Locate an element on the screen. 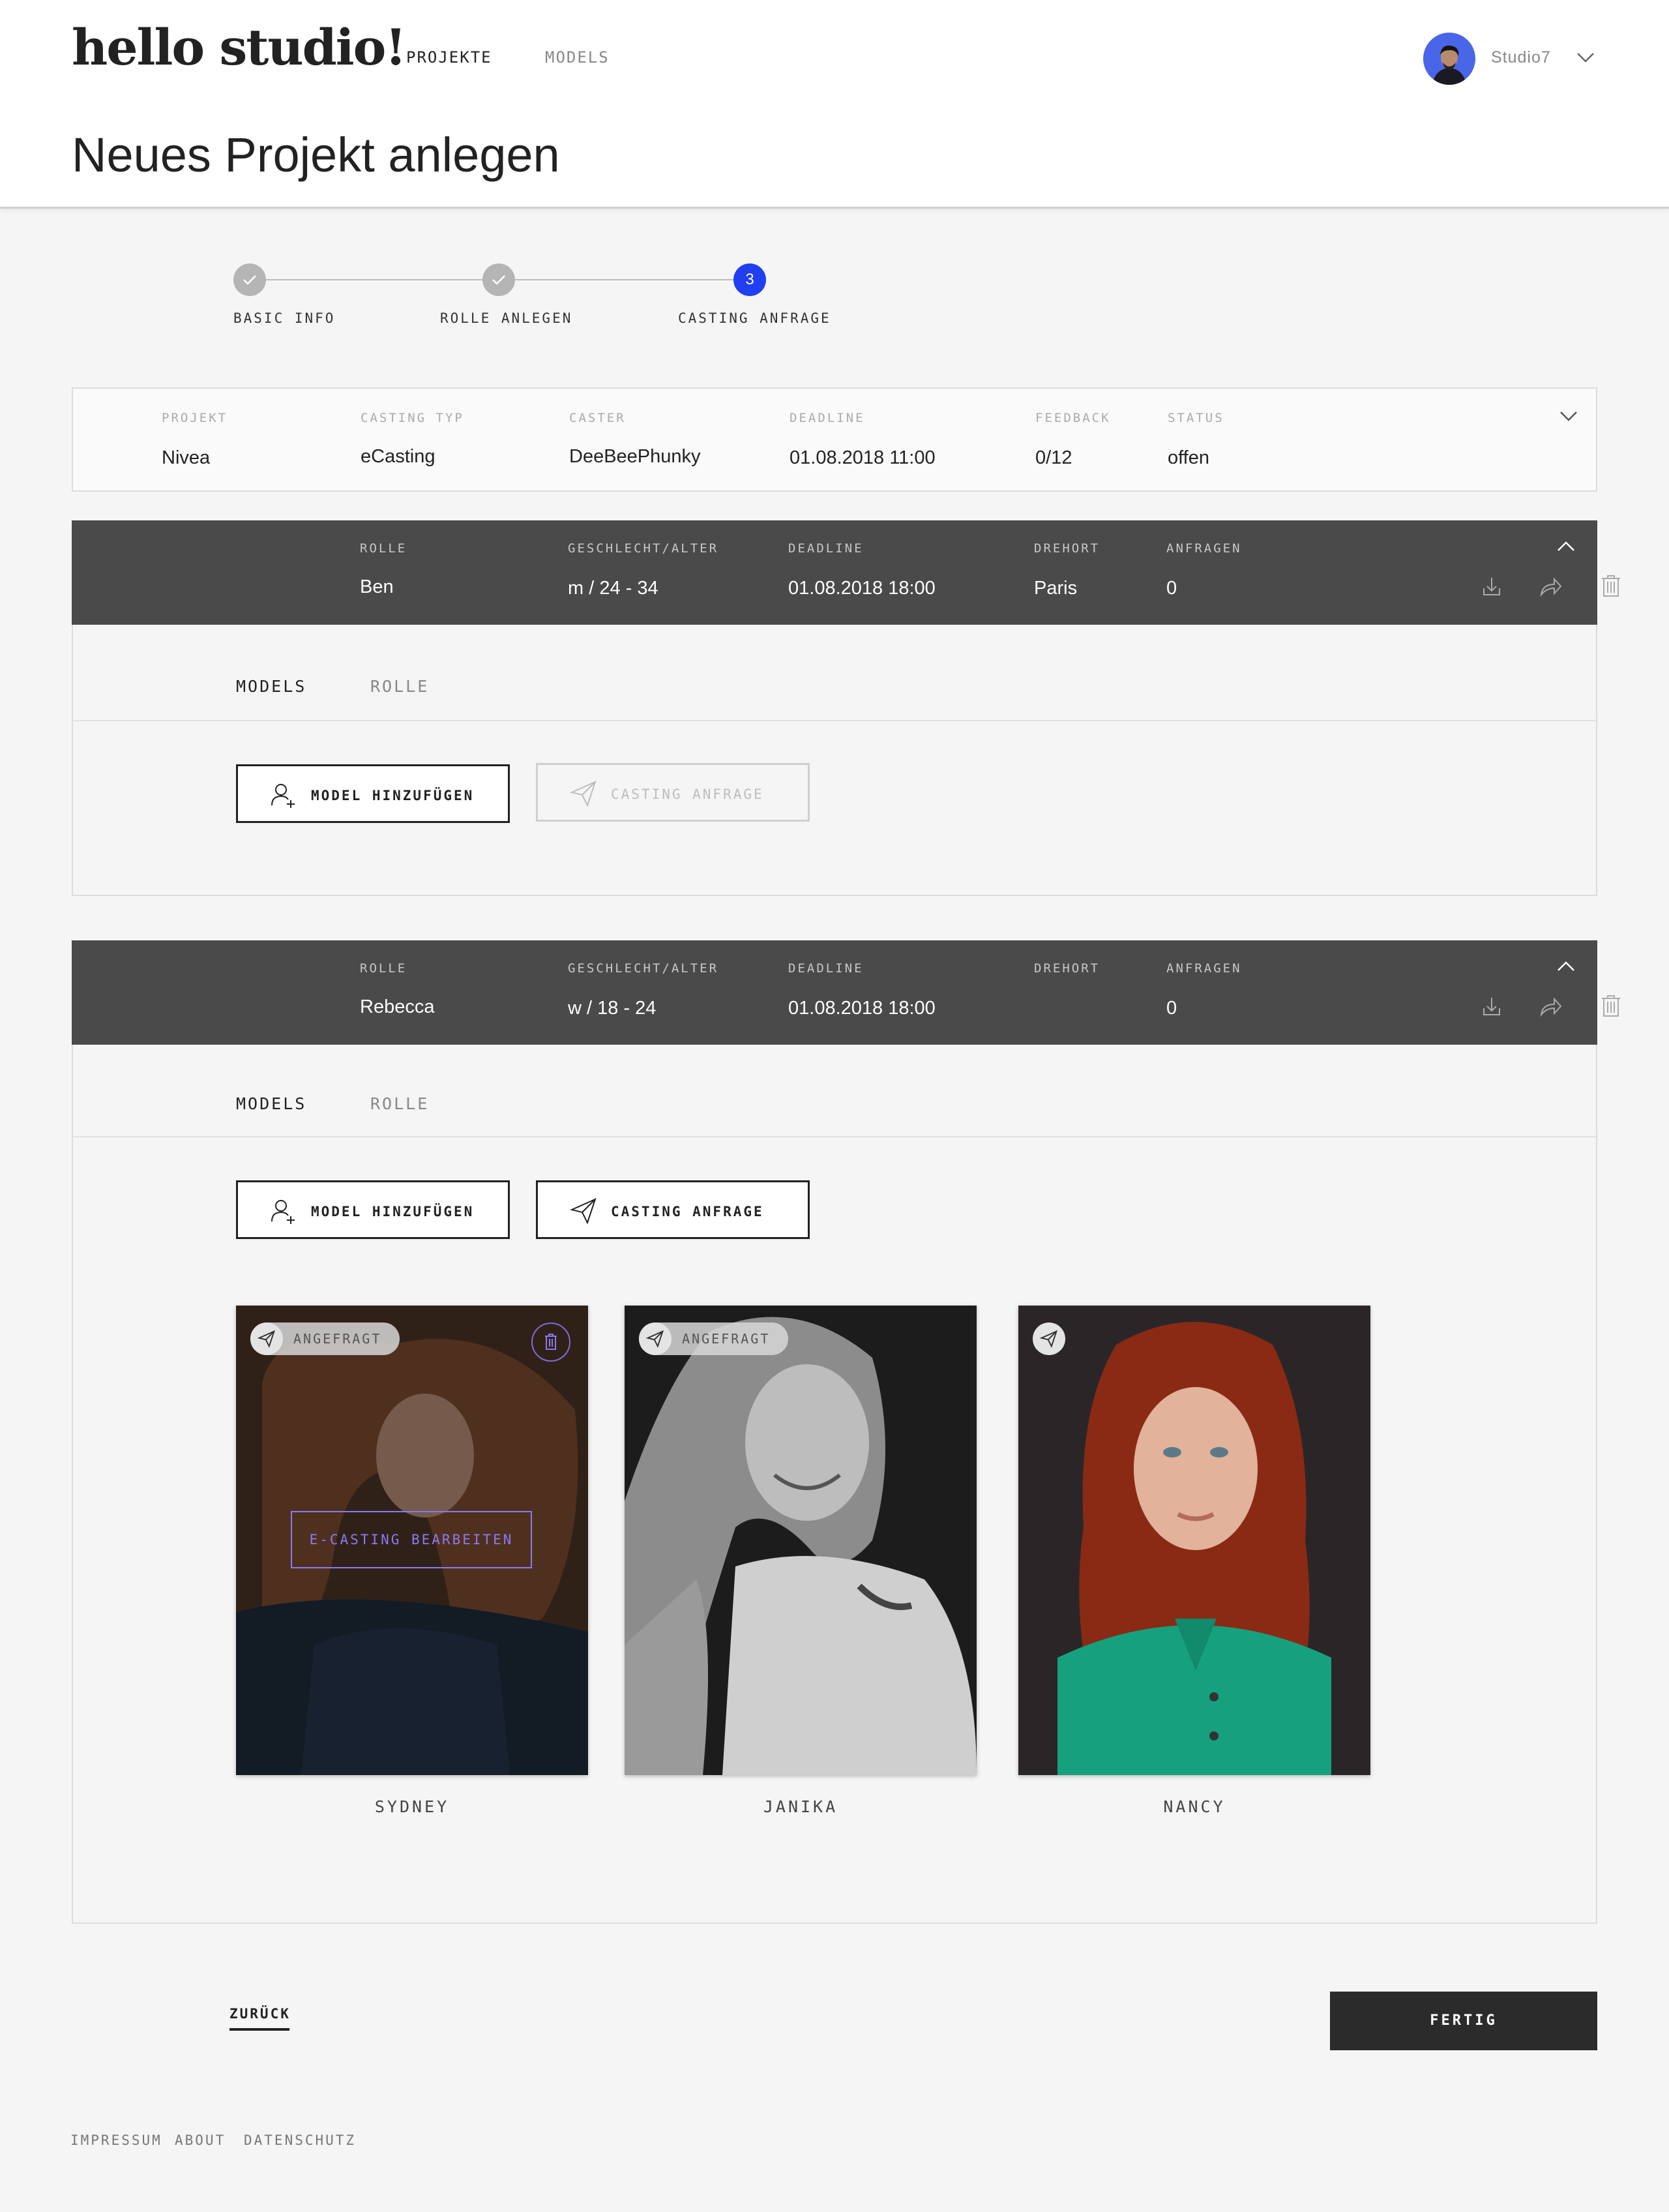 This screenshot has height=2212, width=1669. model-name: NANCY is located at coordinates (1194, 1807).